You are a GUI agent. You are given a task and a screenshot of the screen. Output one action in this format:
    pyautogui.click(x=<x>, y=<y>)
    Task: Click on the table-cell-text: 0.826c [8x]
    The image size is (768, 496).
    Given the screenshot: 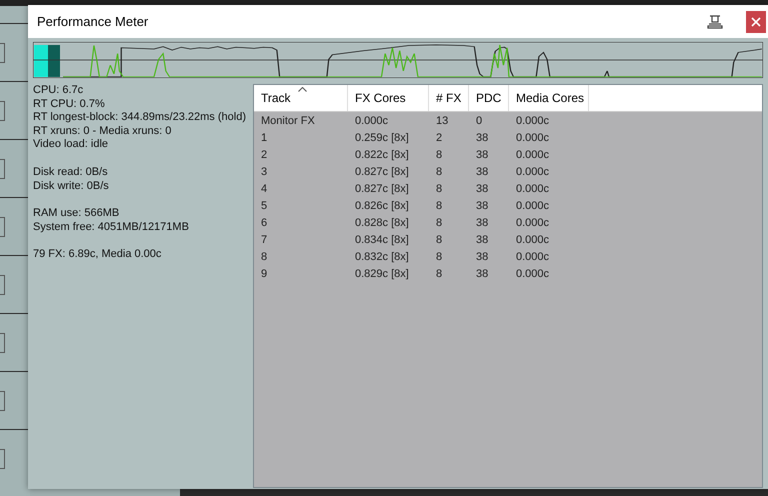 What is the action you would take?
    pyautogui.click(x=382, y=206)
    